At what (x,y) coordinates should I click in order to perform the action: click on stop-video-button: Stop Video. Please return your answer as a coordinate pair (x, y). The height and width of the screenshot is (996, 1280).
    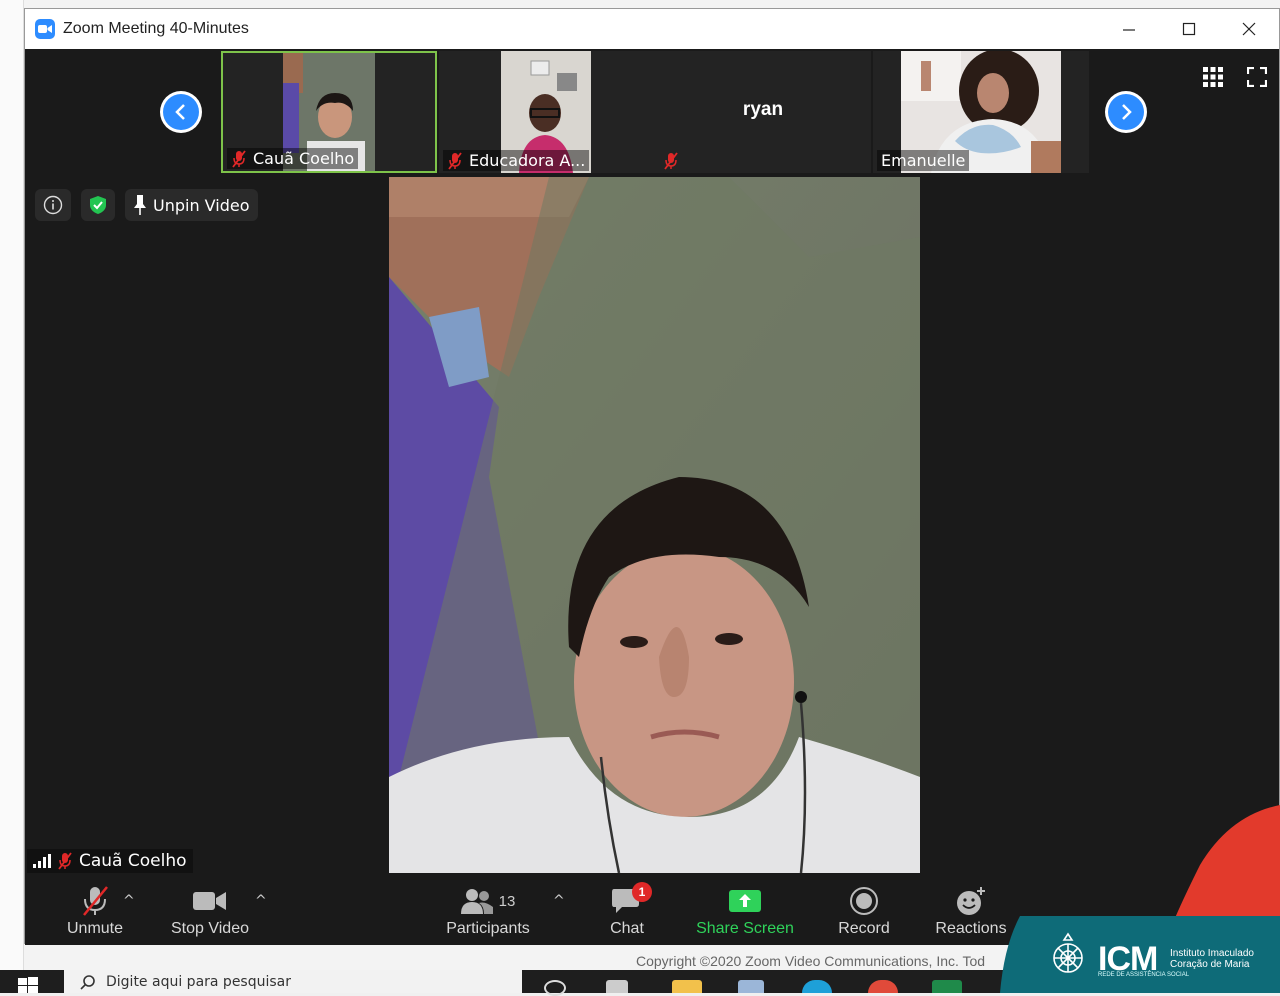
    Looking at the image, I should click on (210, 911).